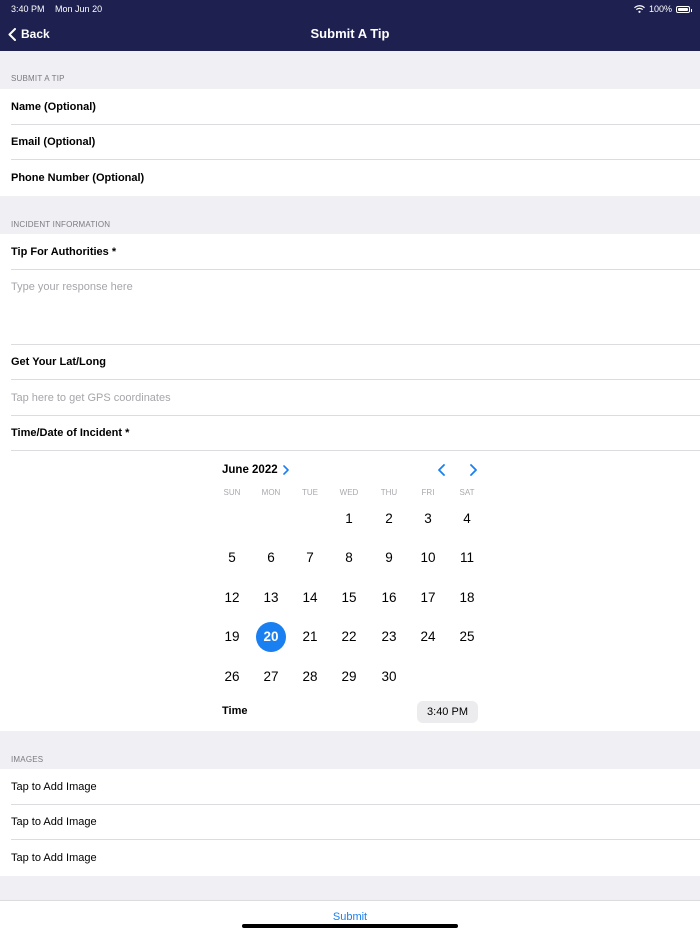  Describe the element at coordinates (389, 519) in the screenshot. I see `calendar-day-2: 2` at that location.